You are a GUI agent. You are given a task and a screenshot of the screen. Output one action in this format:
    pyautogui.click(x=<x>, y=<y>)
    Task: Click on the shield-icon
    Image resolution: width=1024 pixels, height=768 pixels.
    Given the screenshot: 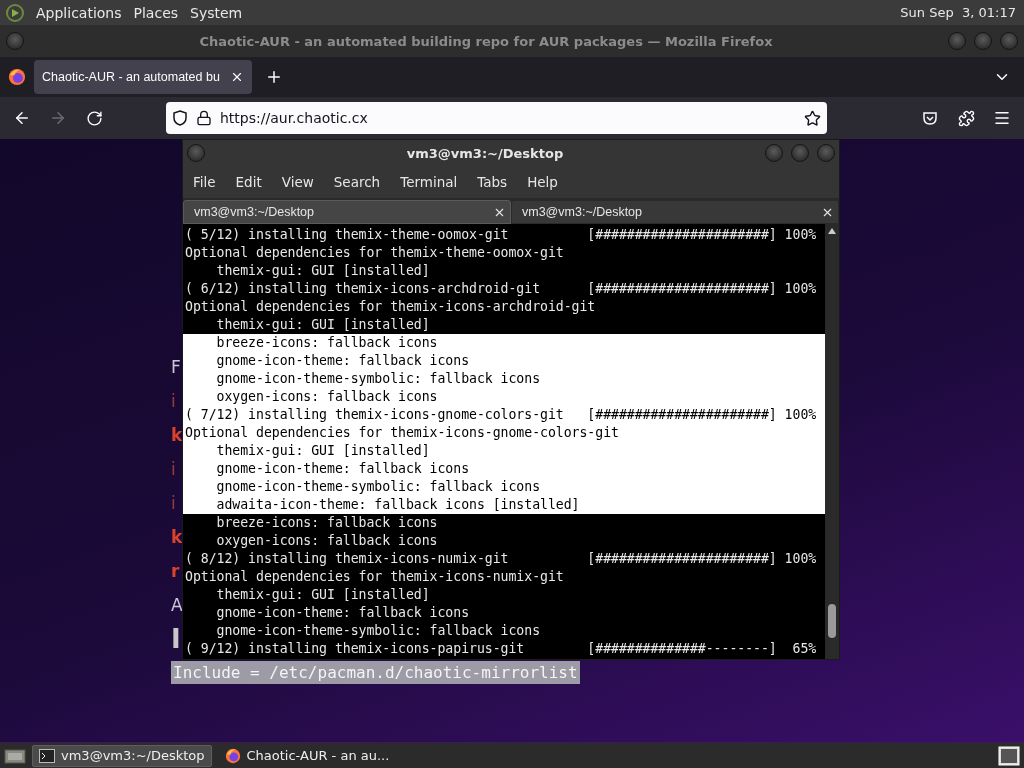 What is the action you would take?
    pyautogui.click(x=180, y=118)
    